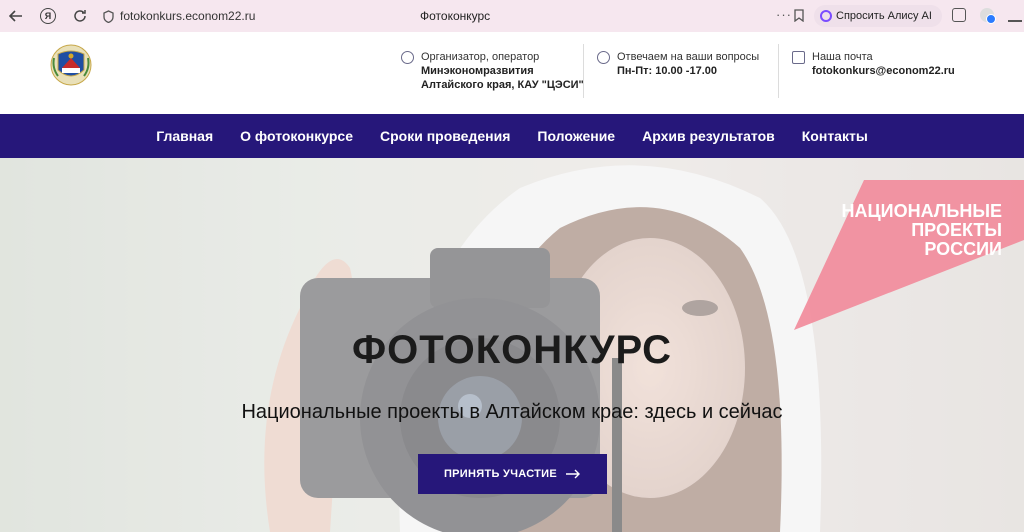 The width and height of the screenshot is (1024, 532). Describe the element at coordinates (842, 57) in the screenshot. I see `mail-title: Наша почта` at that location.